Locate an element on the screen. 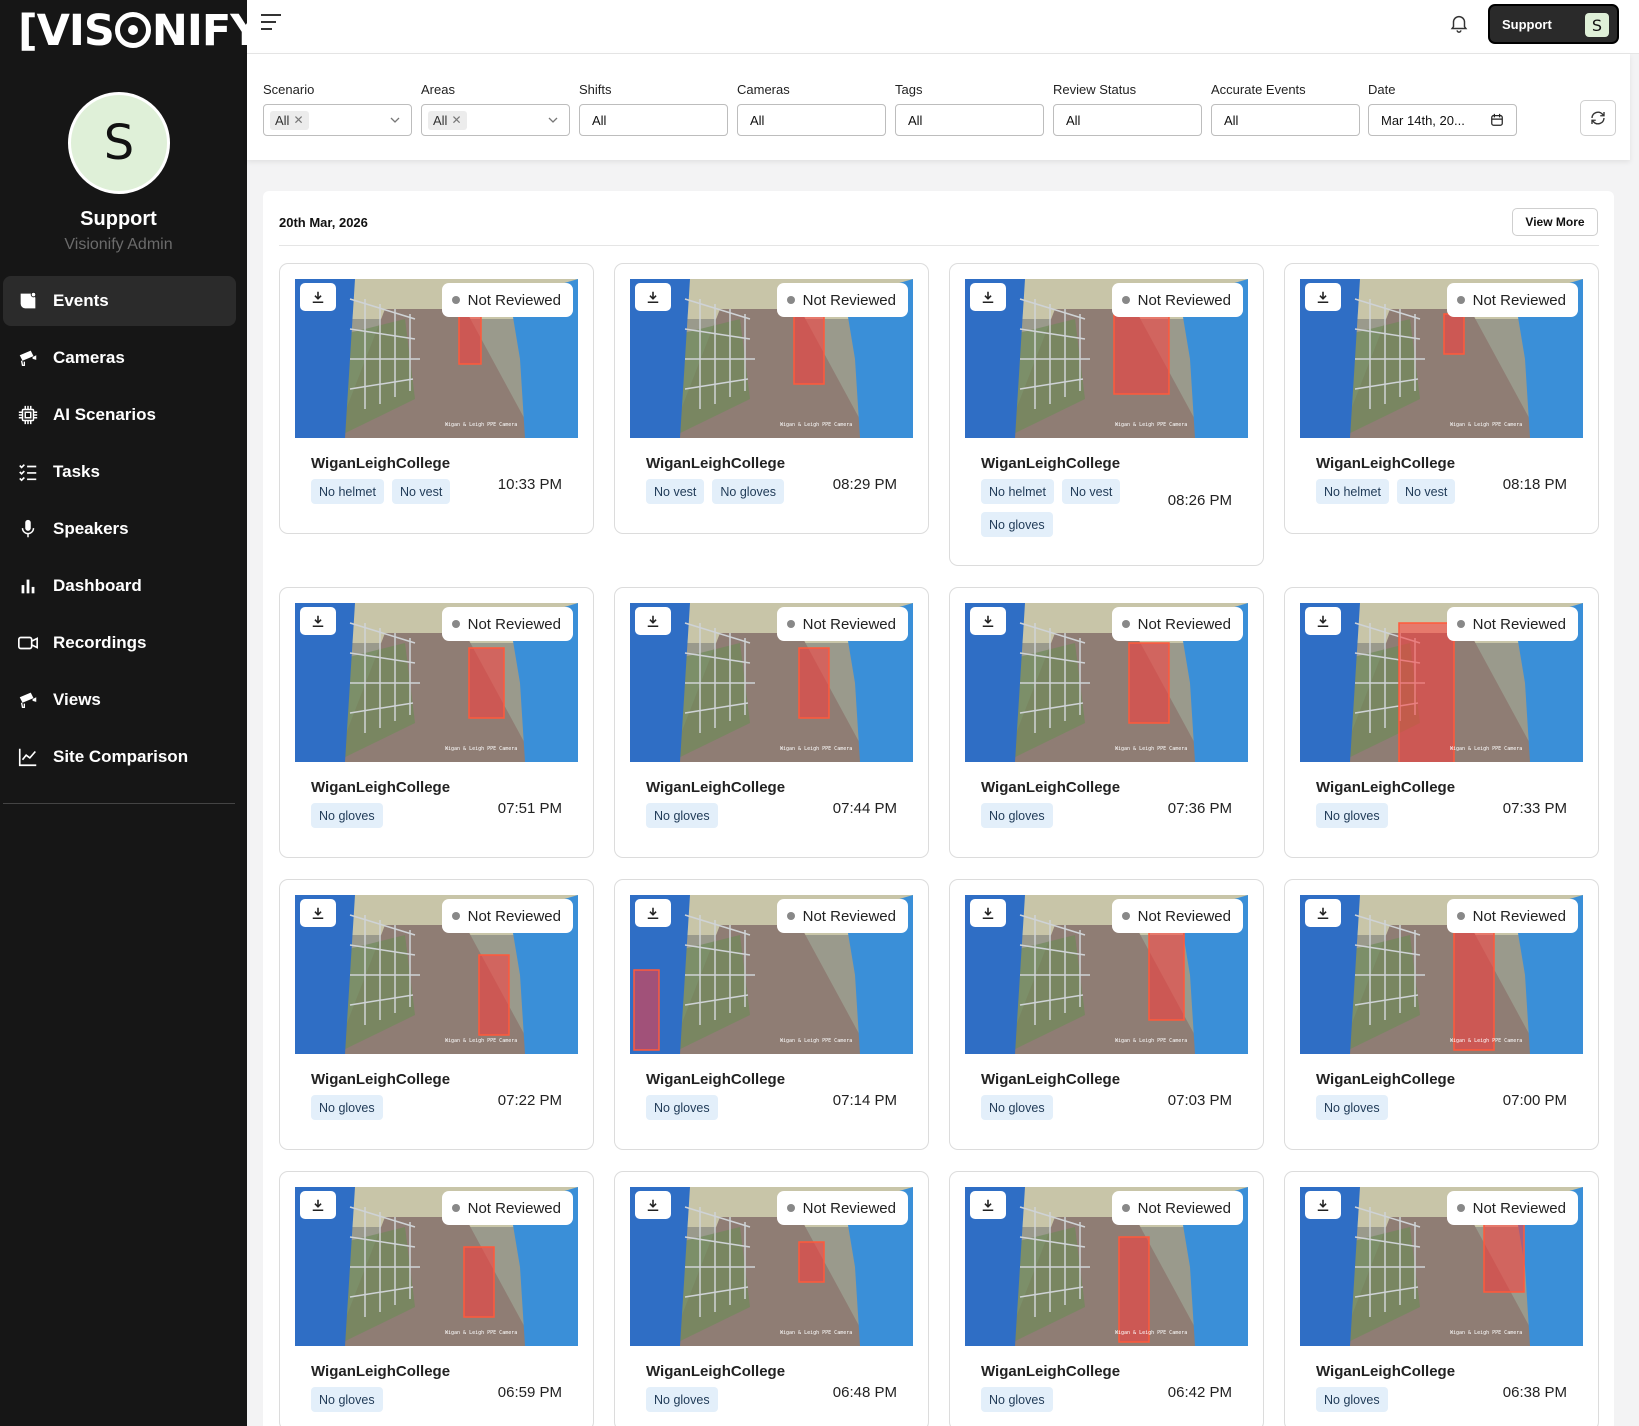 The image size is (1639, 1426). sidebar-item-speakers: Speakers is located at coordinates (119, 529).